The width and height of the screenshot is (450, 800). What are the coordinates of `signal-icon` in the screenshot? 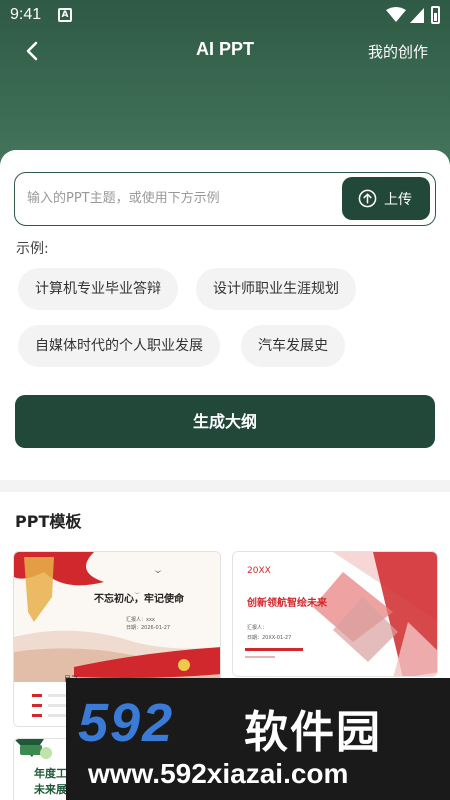 It's located at (417, 15).